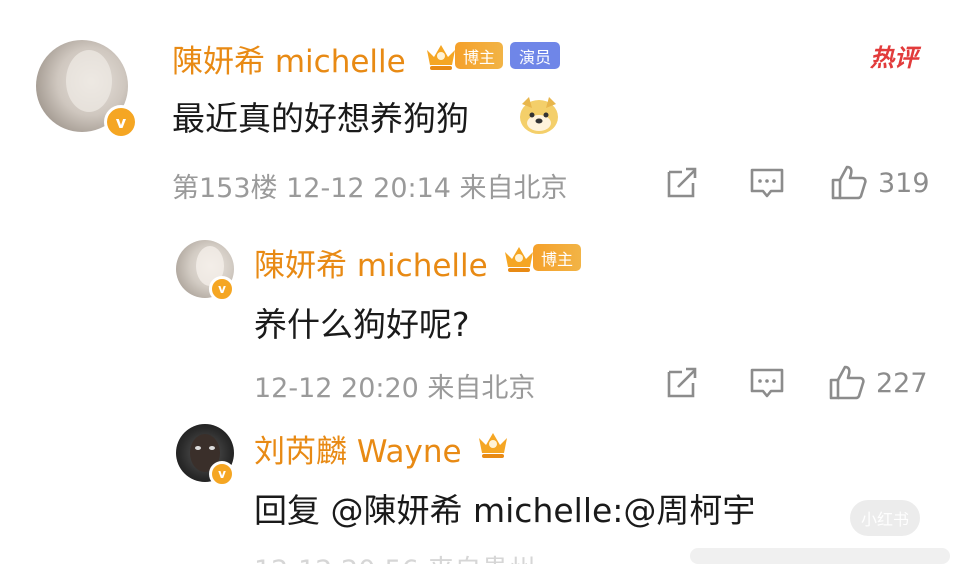 Image resolution: width=968 pixels, height=564 pixels. What do you see at coordinates (535, 55) in the screenshot?
I see `actor-tag: 演员` at bounding box center [535, 55].